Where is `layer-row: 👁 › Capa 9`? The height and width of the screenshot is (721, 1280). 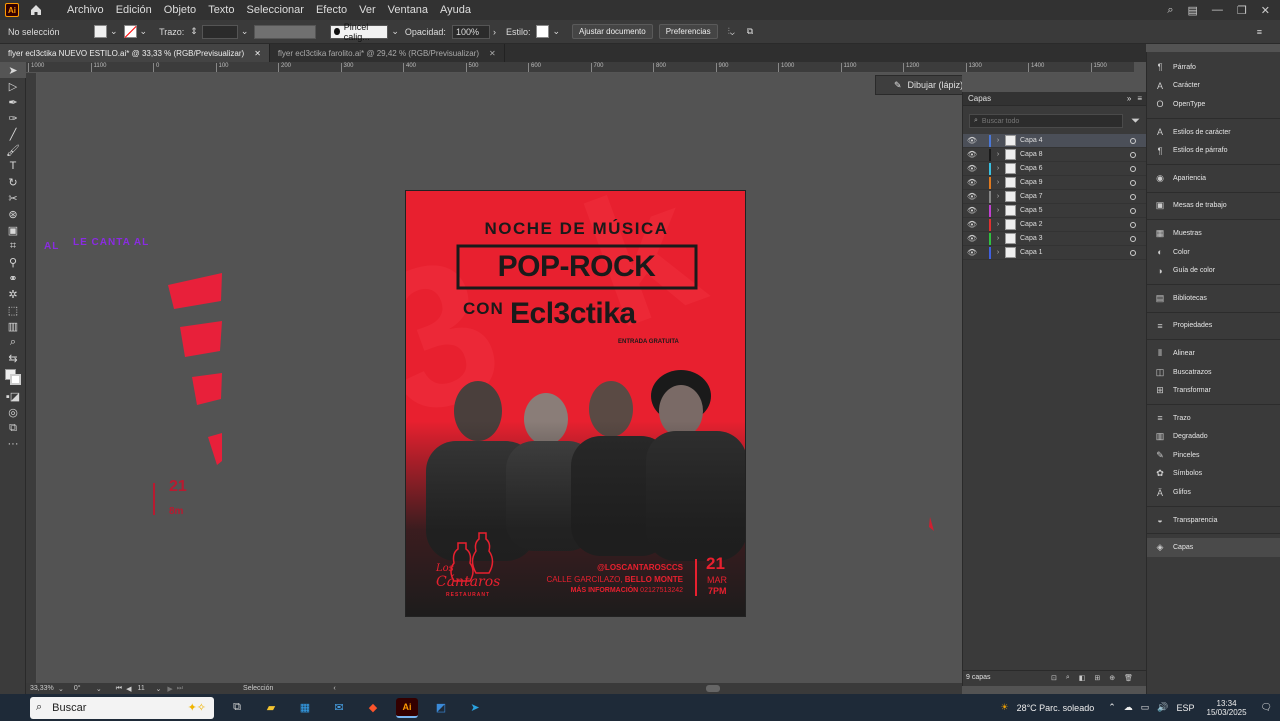 layer-row: 👁 › Capa 9 is located at coordinates (1054, 183).